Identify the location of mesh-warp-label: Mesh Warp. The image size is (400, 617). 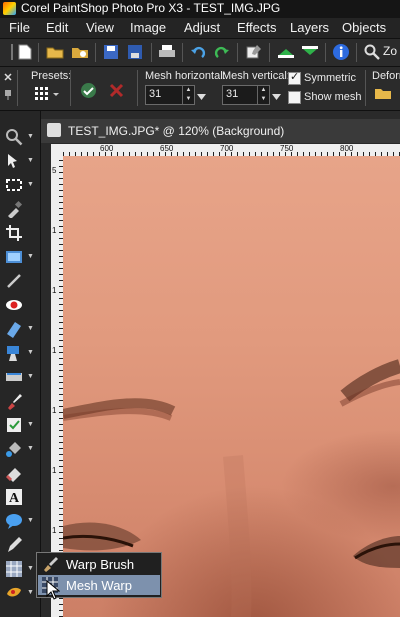
(99, 585).